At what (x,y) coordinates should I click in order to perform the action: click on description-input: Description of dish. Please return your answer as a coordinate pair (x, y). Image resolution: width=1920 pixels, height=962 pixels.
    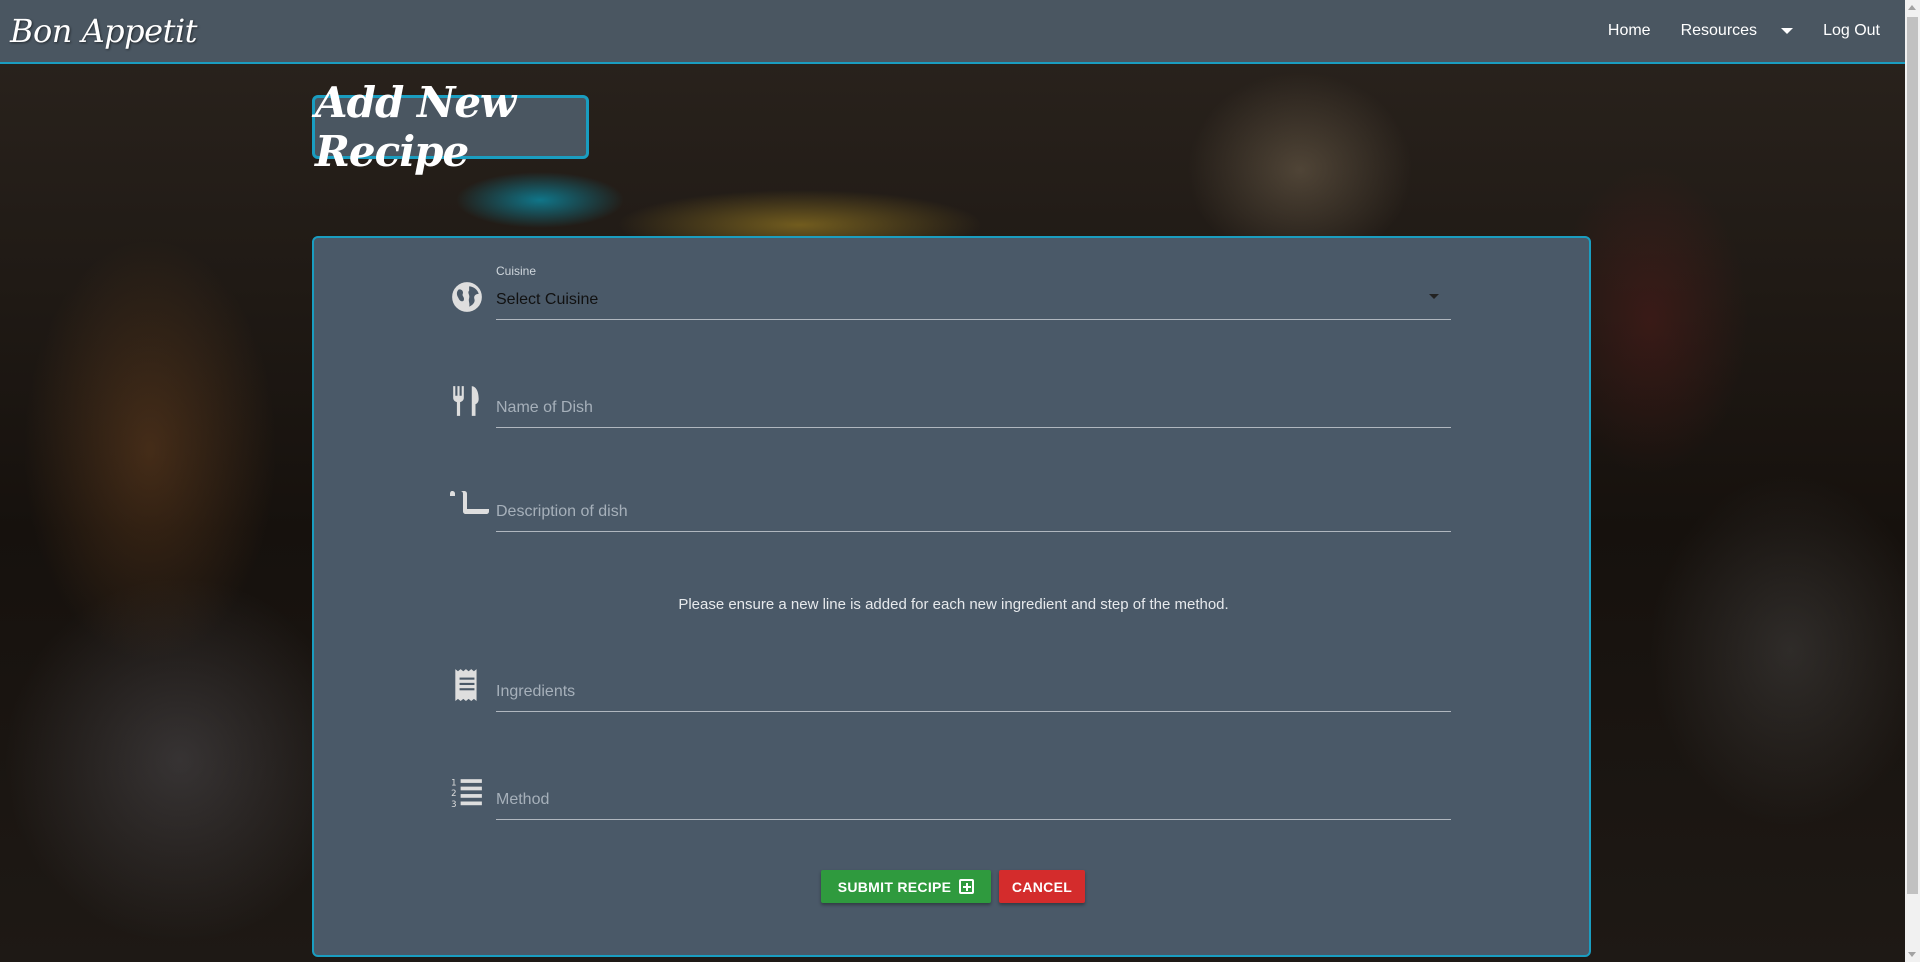
    Looking at the image, I should click on (973, 513).